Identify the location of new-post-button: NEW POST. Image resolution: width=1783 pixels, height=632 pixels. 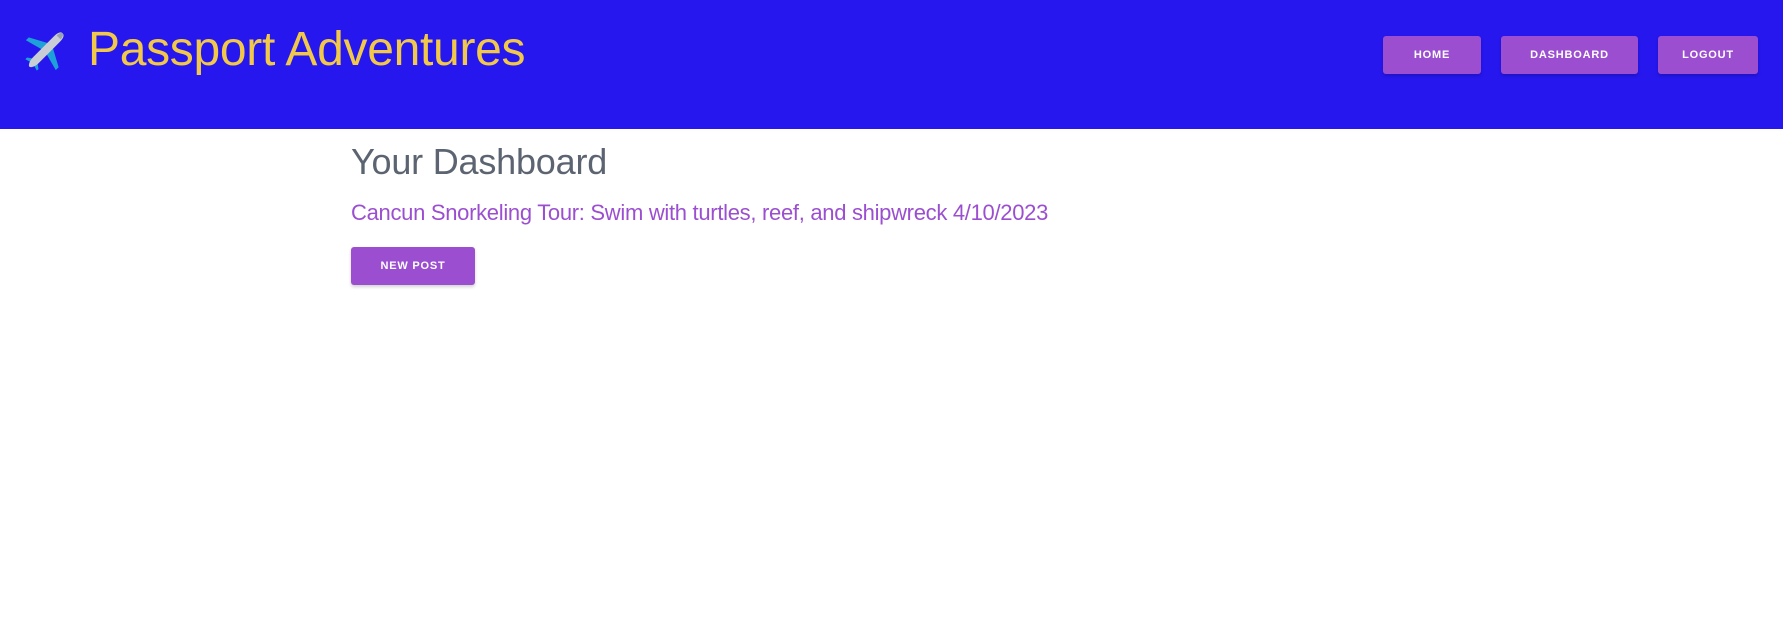
(413, 266).